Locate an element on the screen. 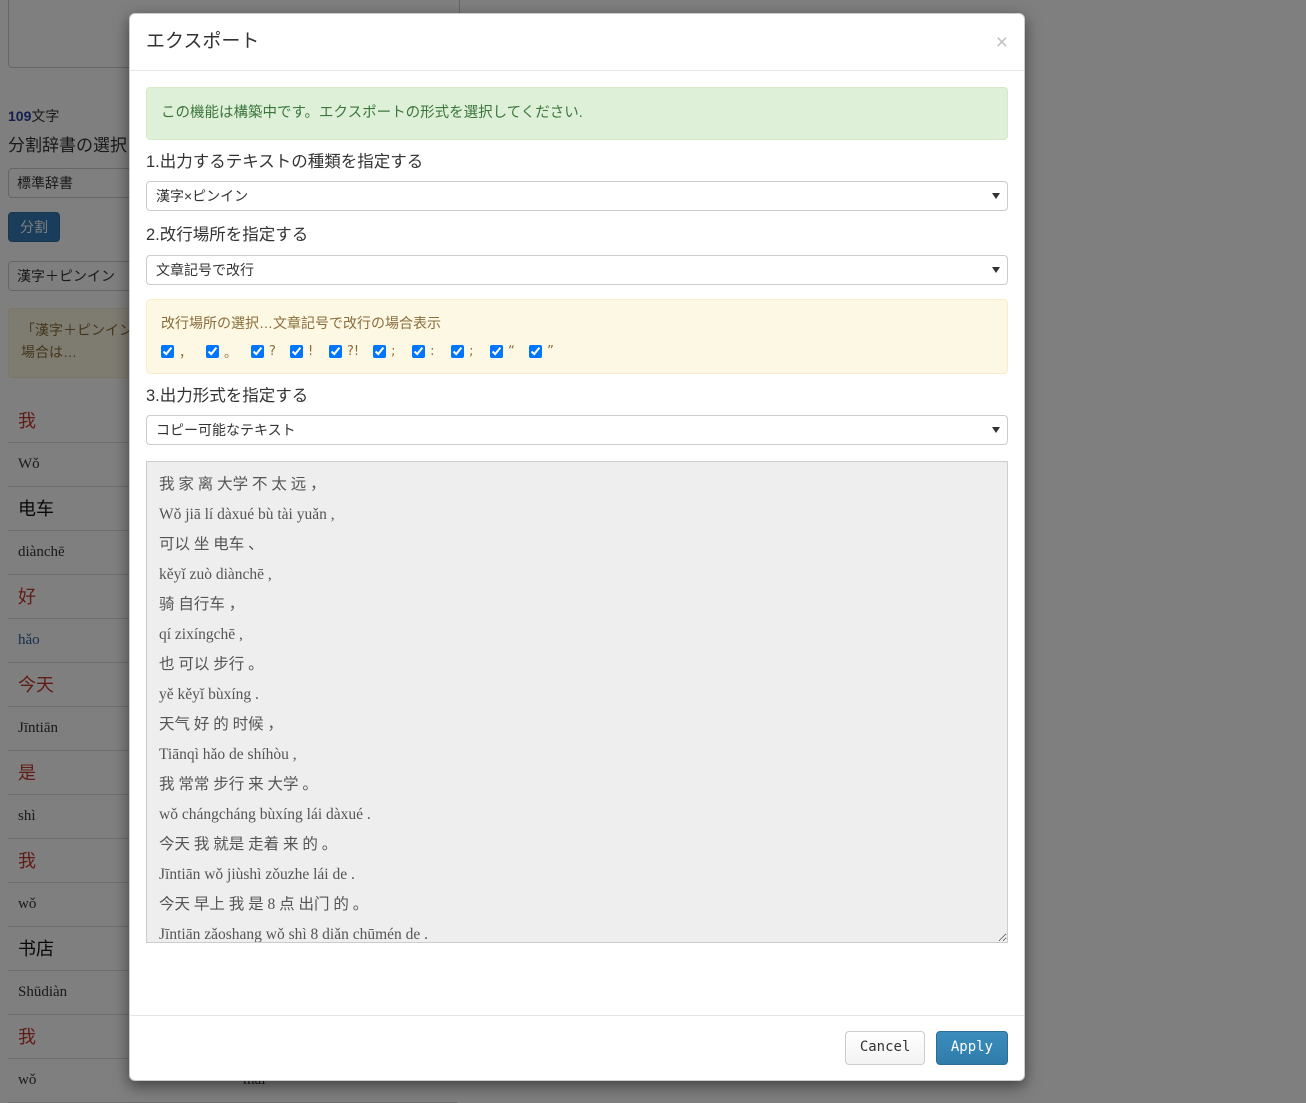 The image size is (1306, 1103). punctuation-symbol-label: : is located at coordinates (432, 352).